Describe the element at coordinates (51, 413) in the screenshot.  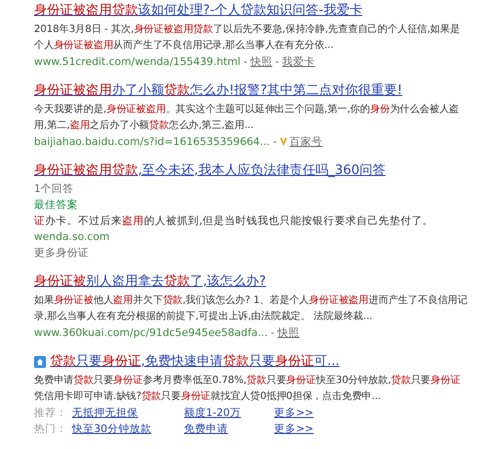
I see `row-label: 推荐：` at that location.